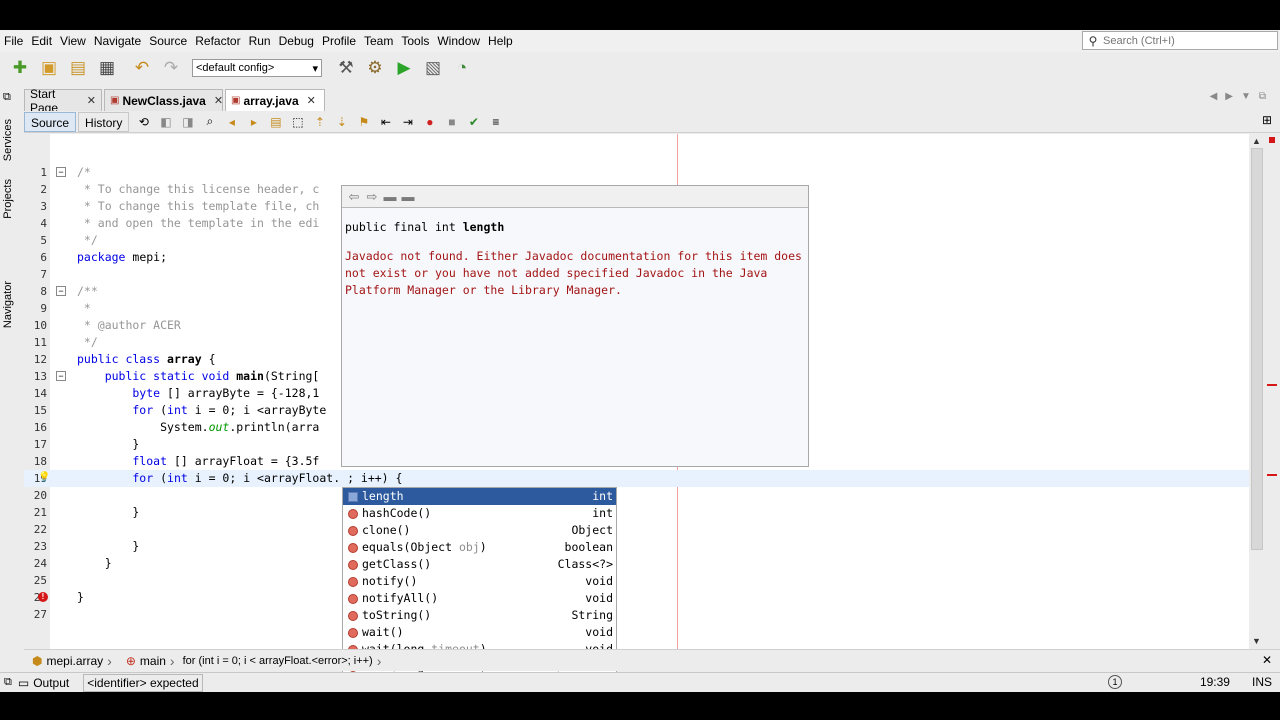 Image resolution: width=1280 pixels, height=720 pixels. What do you see at coordinates (117, 41) in the screenshot?
I see `menu-navigate: Navigate` at bounding box center [117, 41].